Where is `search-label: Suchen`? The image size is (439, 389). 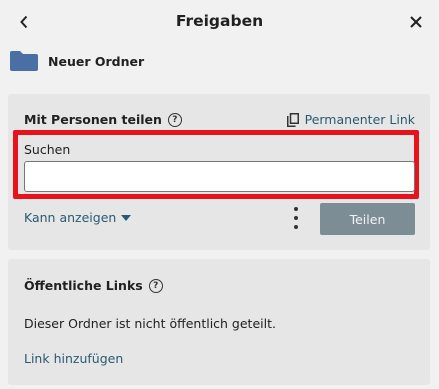 search-label: Suchen is located at coordinates (47, 149).